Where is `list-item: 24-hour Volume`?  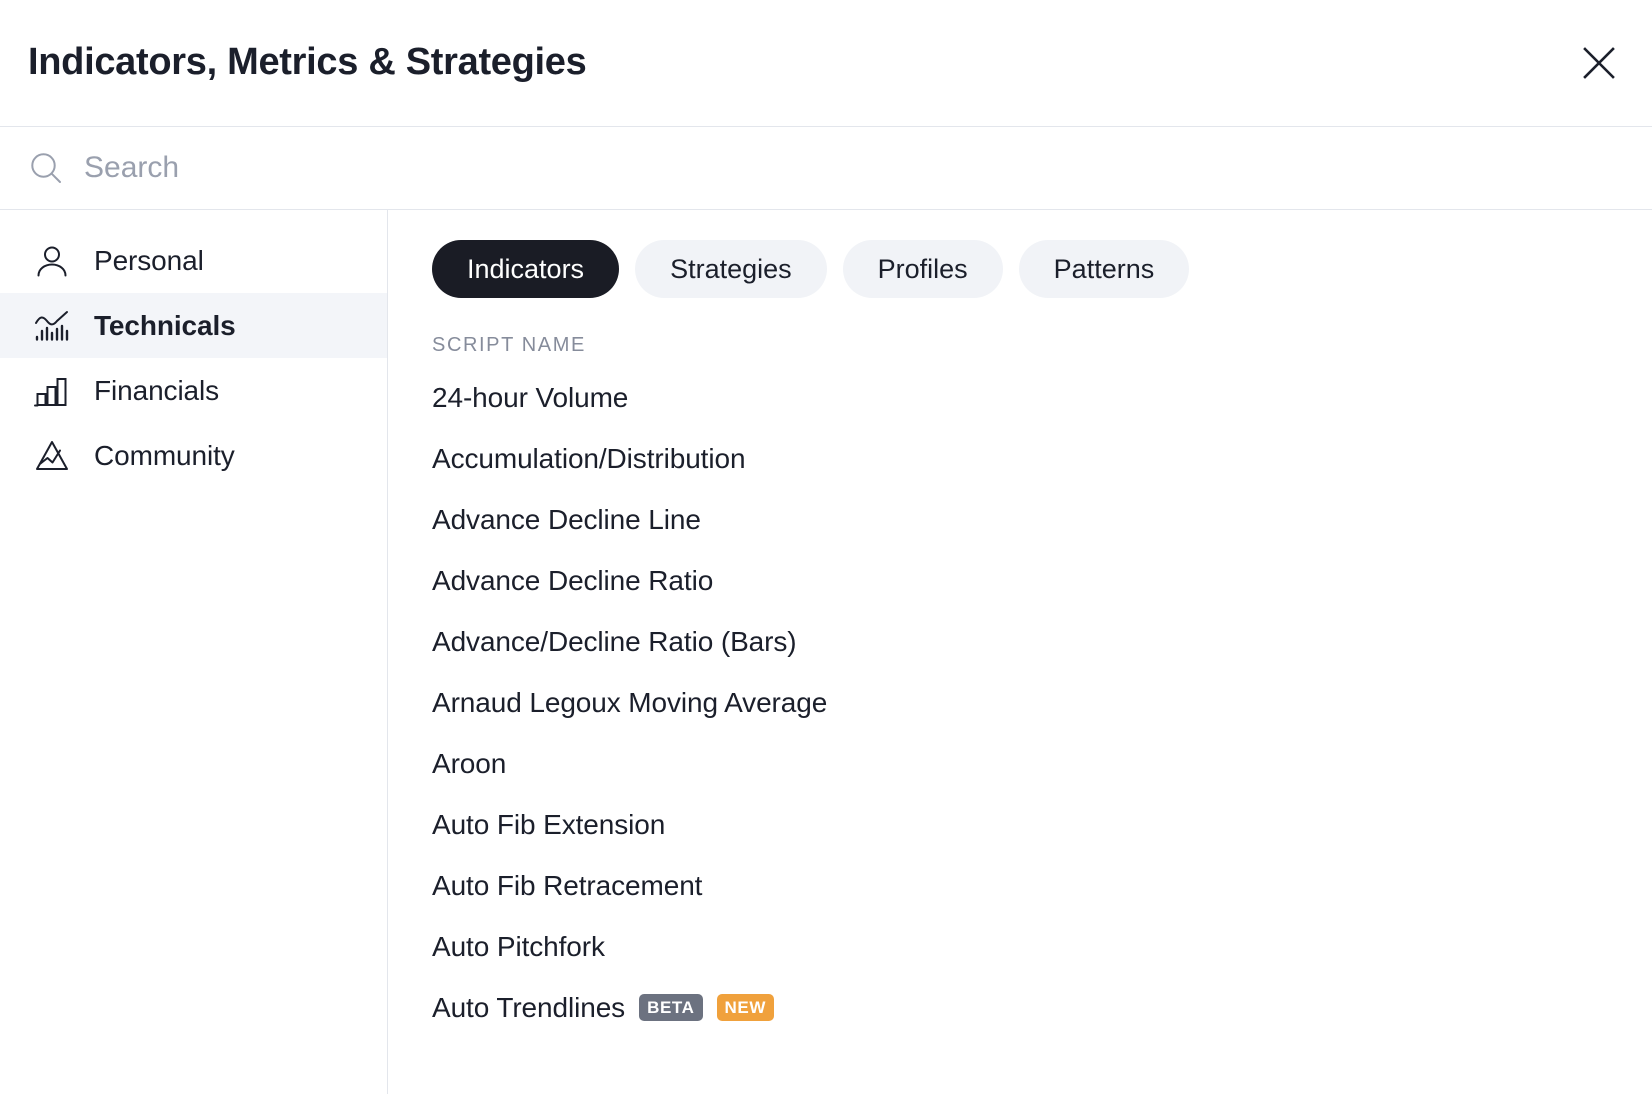
list-item: 24-hour Volume is located at coordinates (1020, 397).